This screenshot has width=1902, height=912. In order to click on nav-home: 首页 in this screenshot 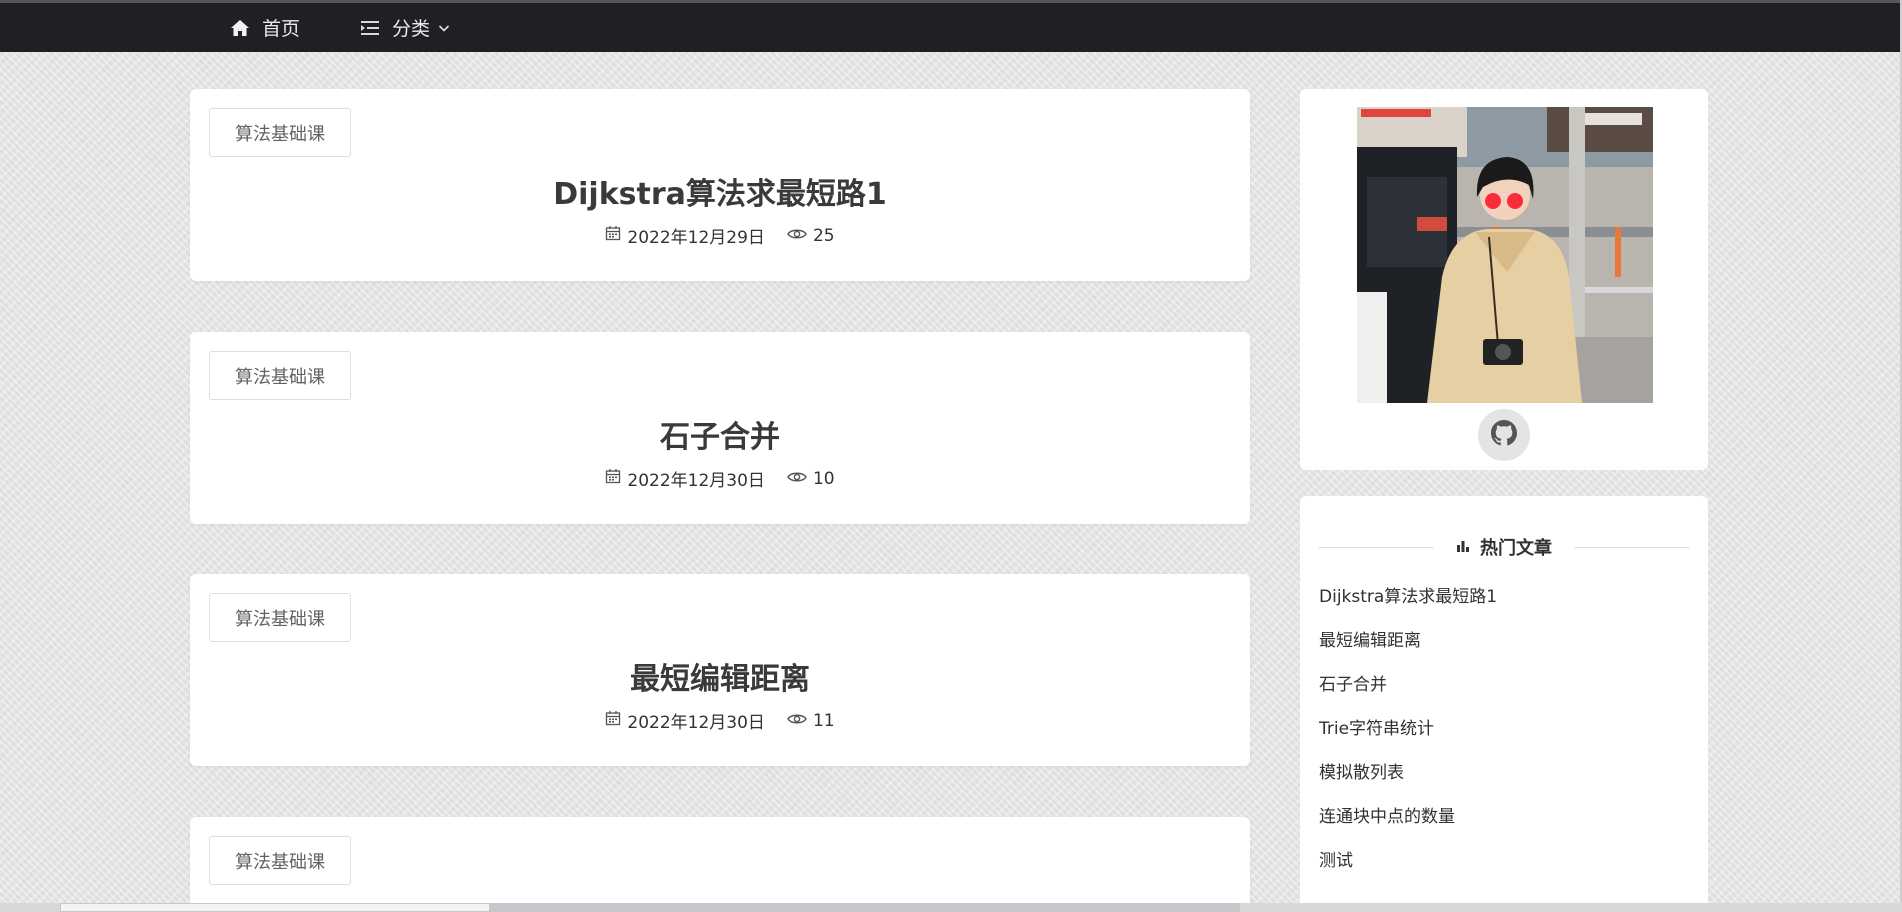, I will do `click(265, 27)`.